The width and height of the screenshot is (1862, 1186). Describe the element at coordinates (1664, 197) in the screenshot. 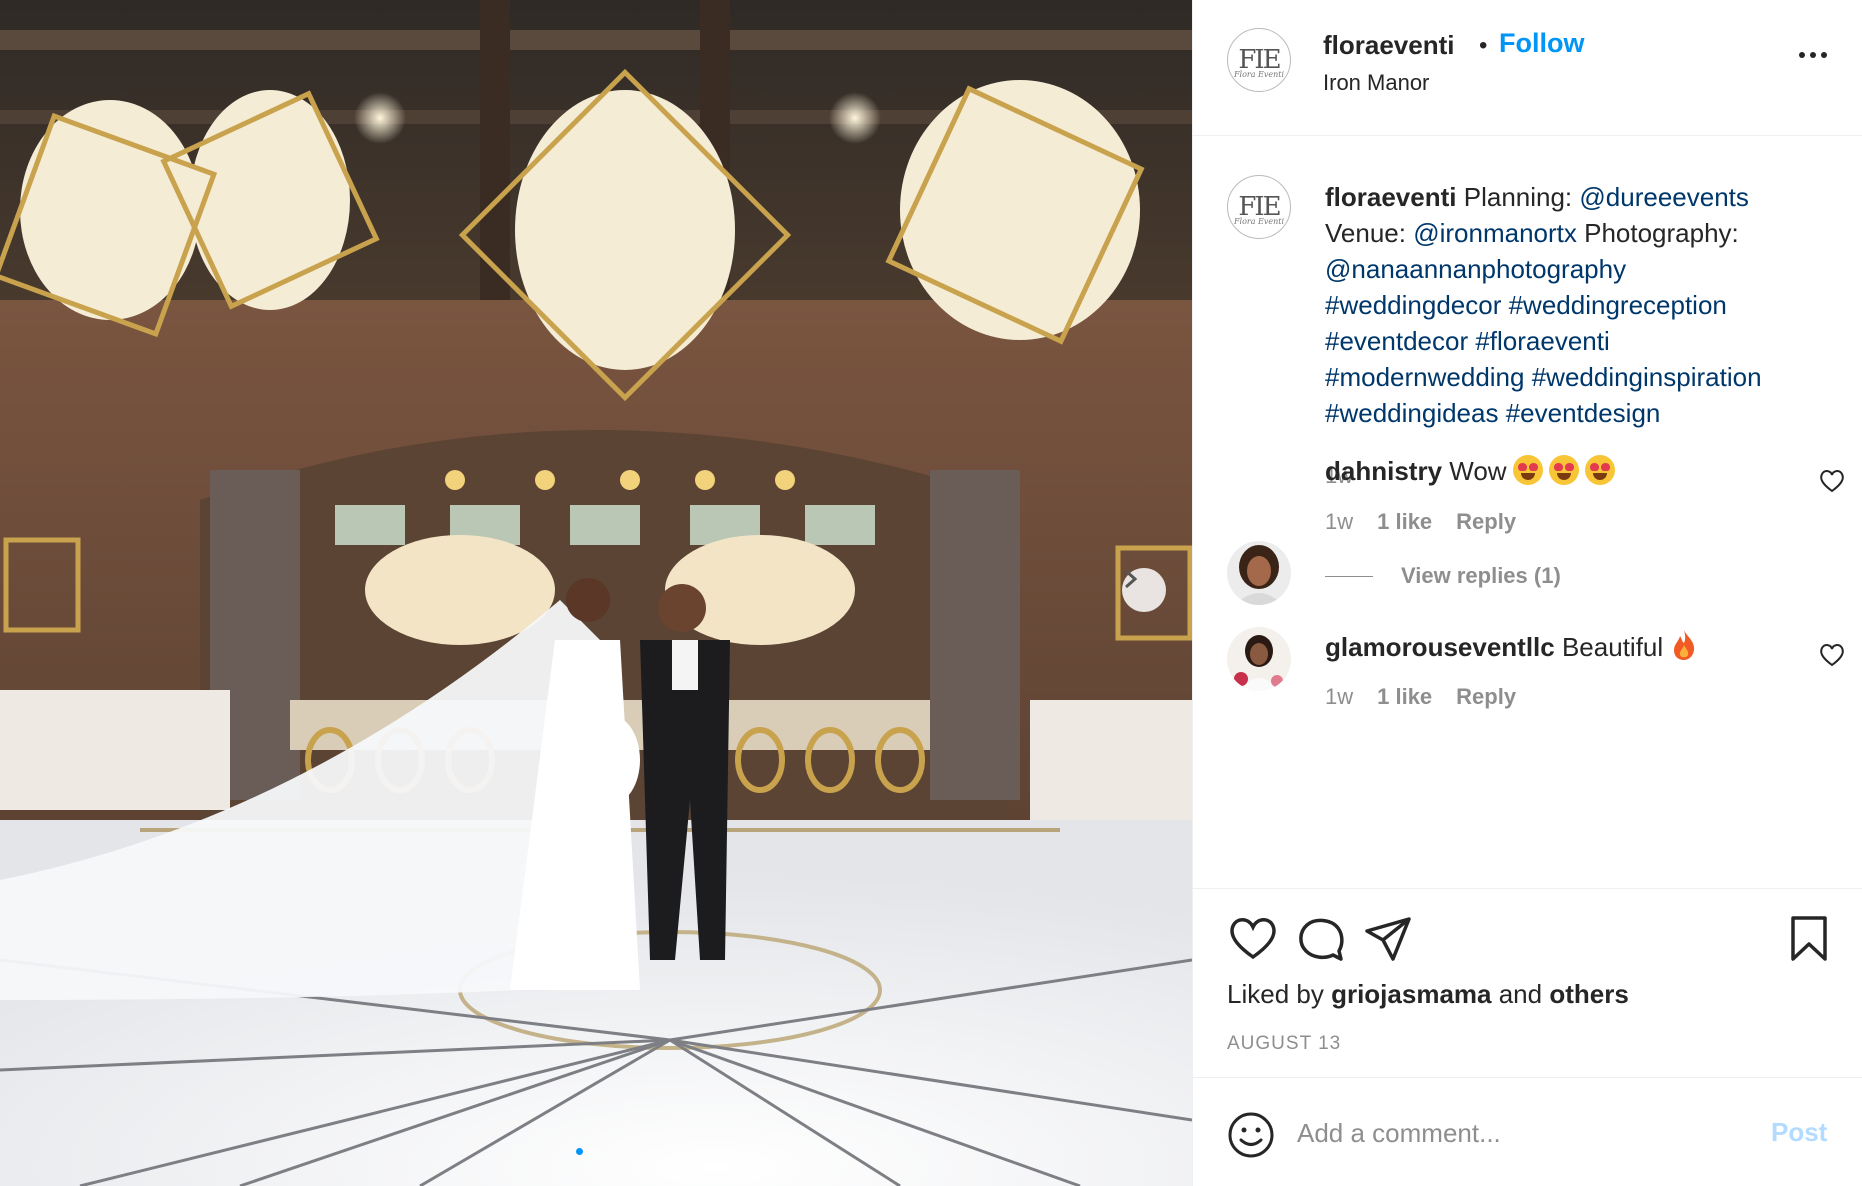

I see `mention-link: @dureeevents` at that location.